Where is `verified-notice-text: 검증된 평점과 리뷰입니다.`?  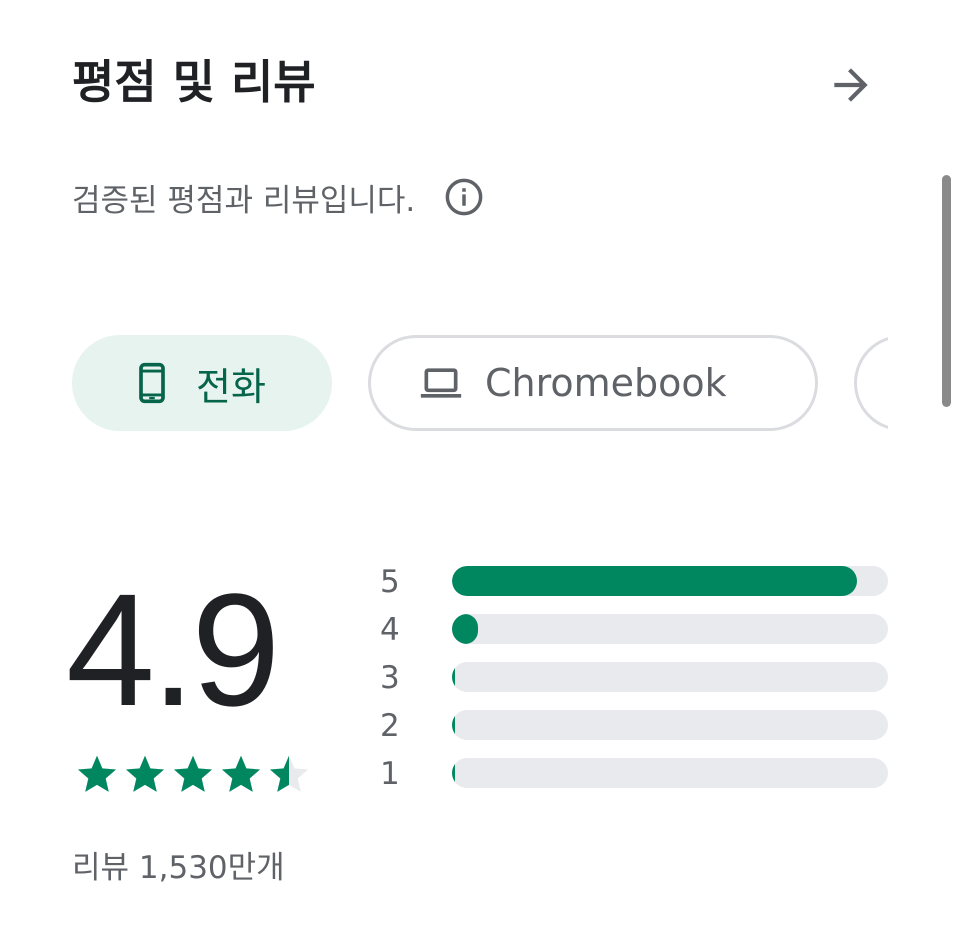 verified-notice-text: 검증된 평점과 리뷰입니다. is located at coordinates (244, 200).